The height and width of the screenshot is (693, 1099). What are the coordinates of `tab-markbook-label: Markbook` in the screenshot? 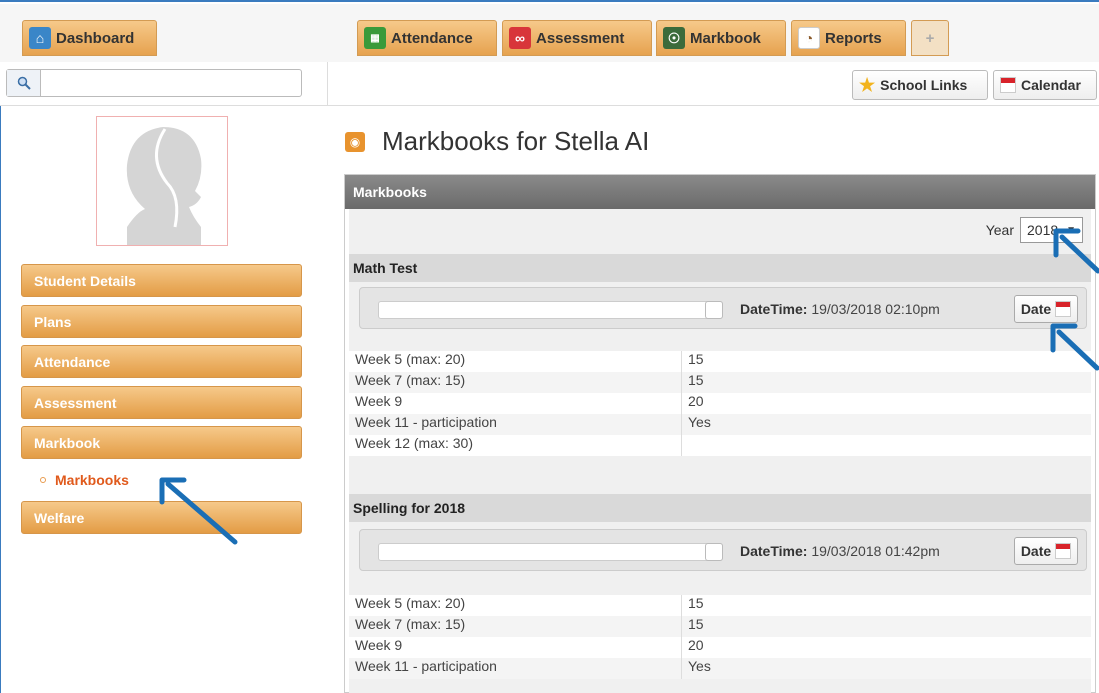 It's located at (725, 38).